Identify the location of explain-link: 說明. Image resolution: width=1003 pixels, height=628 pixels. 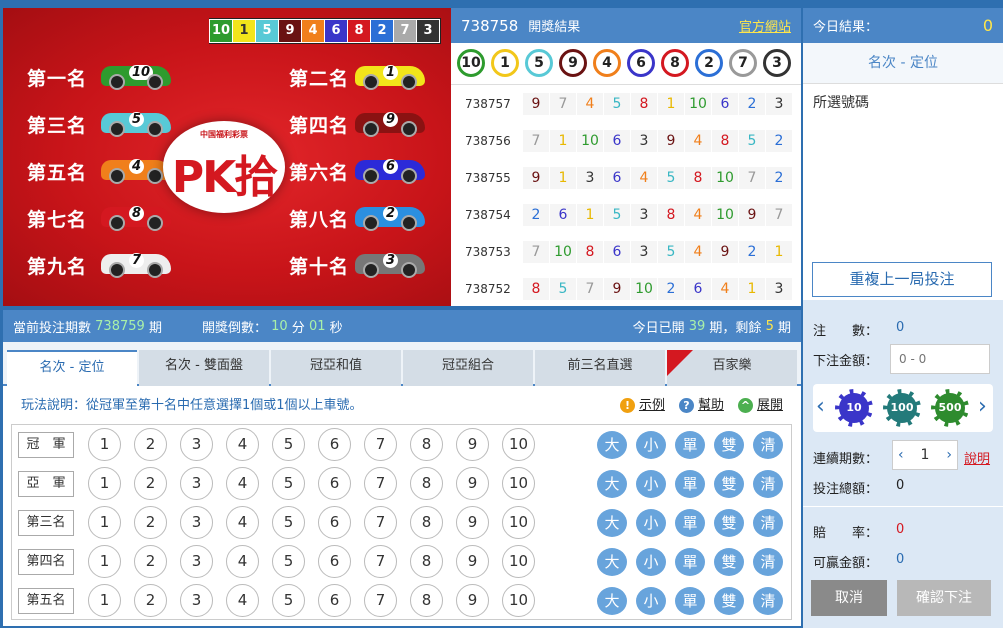
(977, 457).